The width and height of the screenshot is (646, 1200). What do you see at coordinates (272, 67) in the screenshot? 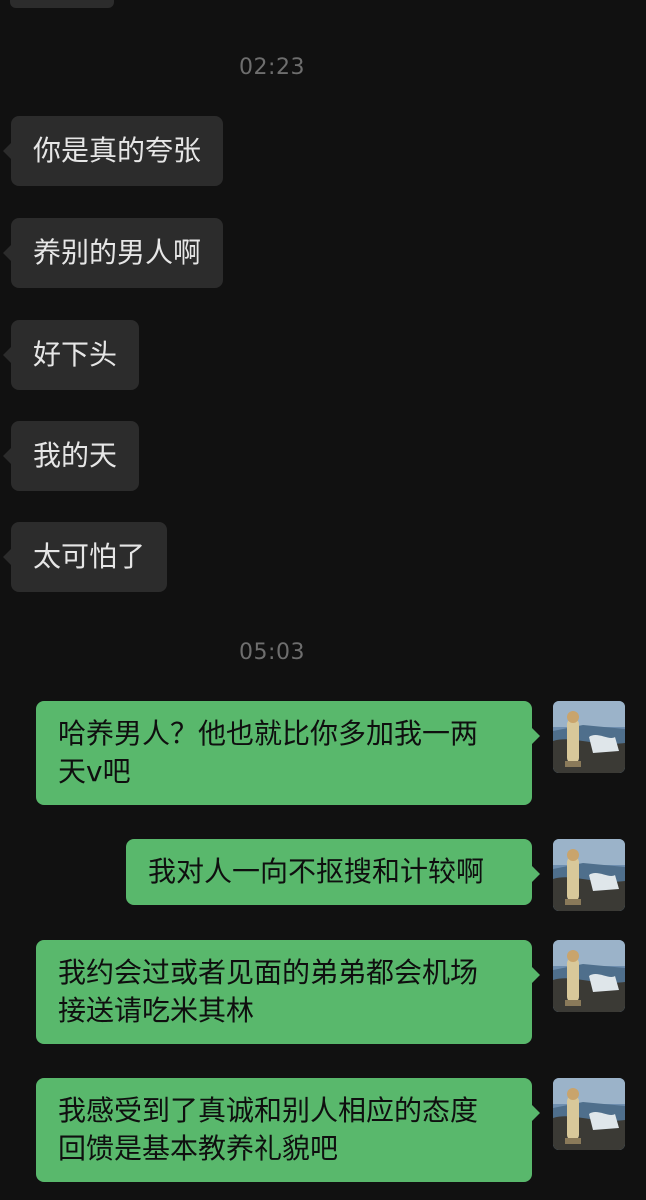
I see `timestamp: 02:23` at bounding box center [272, 67].